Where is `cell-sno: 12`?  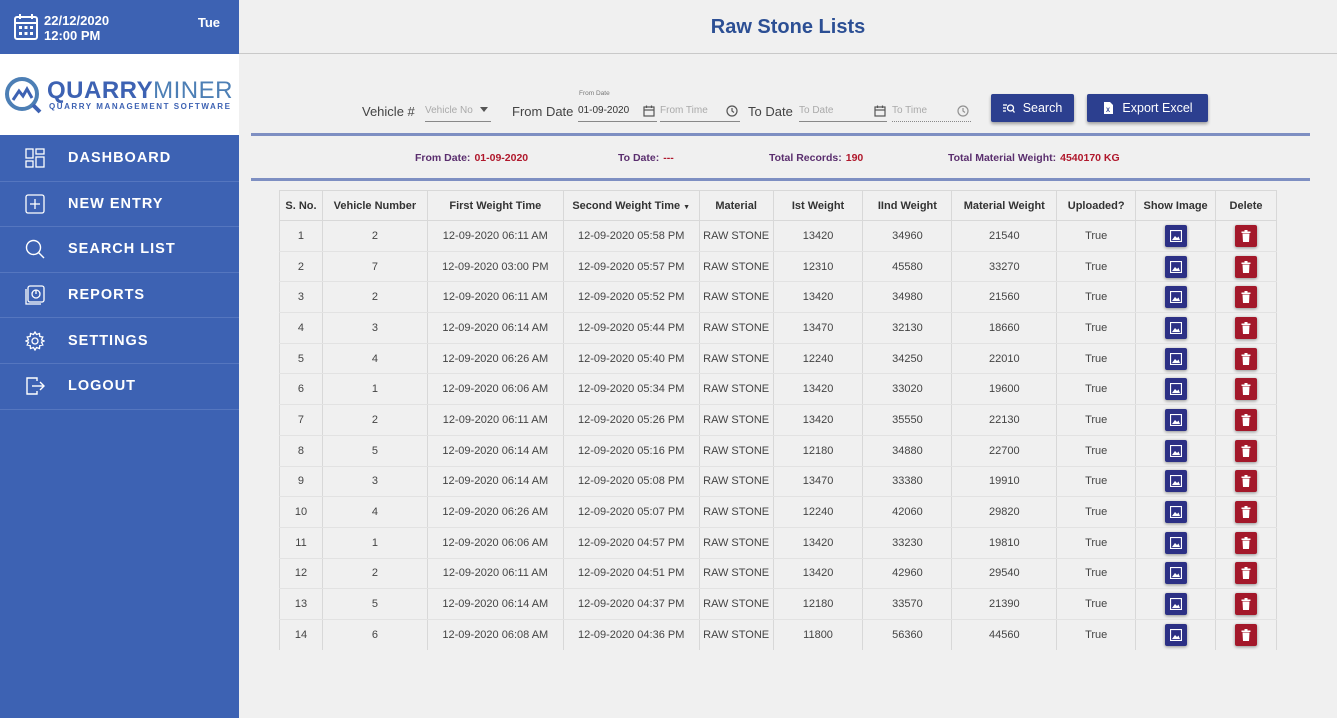
cell-sno: 12 is located at coordinates (301, 574).